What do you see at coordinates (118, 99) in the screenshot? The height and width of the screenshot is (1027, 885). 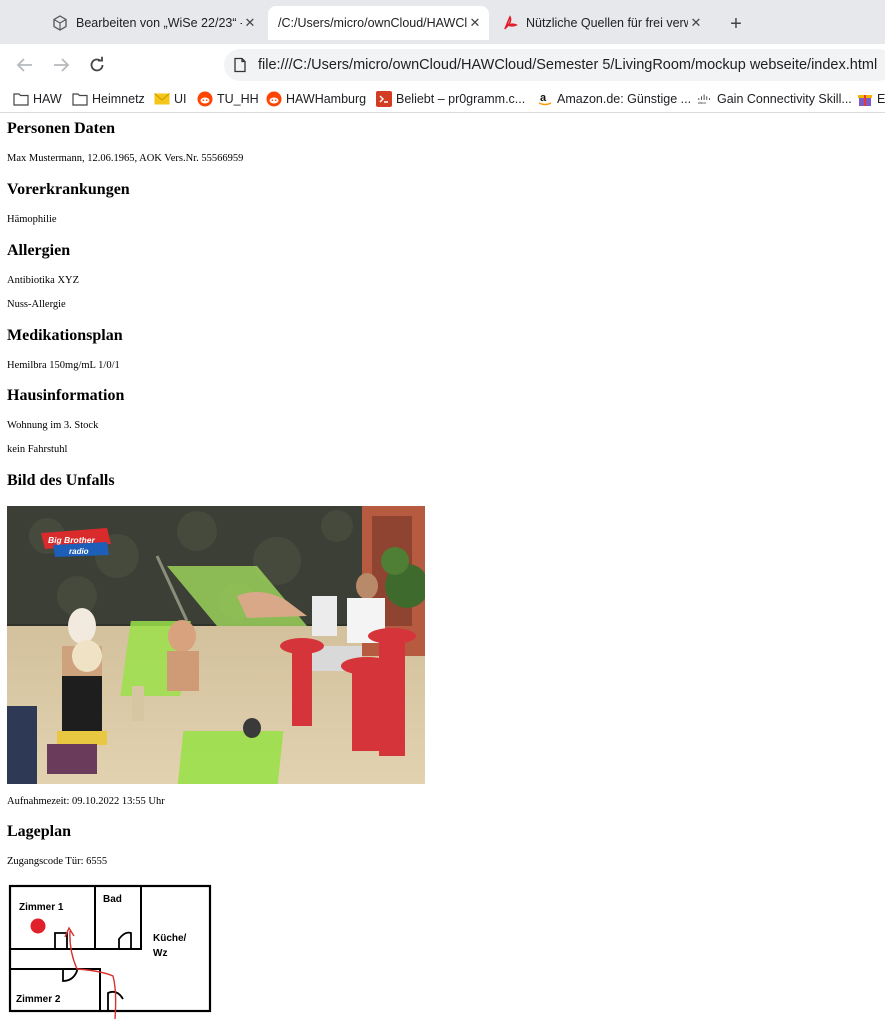 I see `bookmark-label: Heimnetz` at bounding box center [118, 99].